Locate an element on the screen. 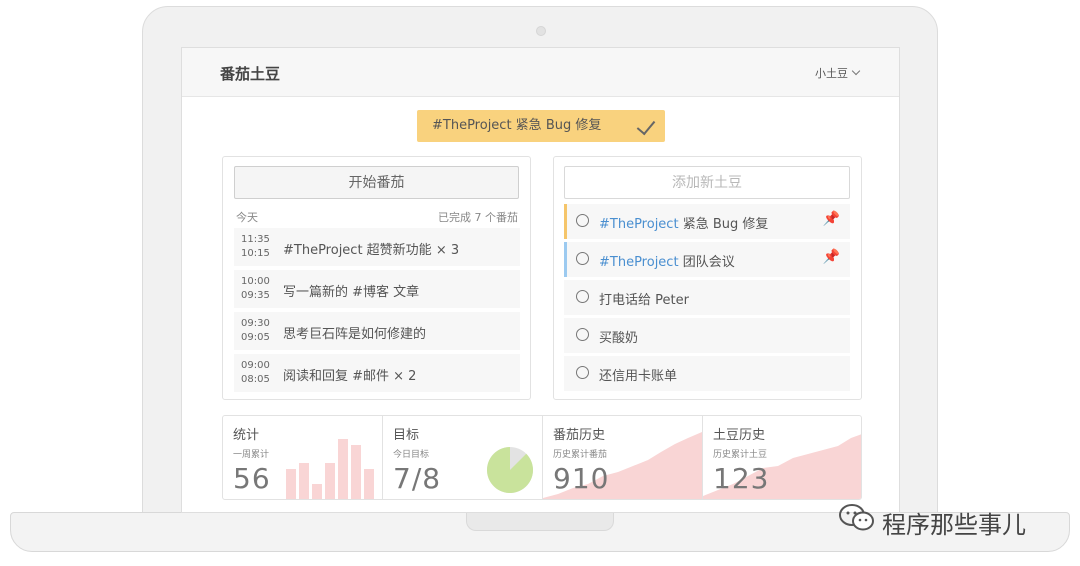 This screenshot has height=566, width=1080. todo-text: 还信用卡账单 is located at coordinates (638, 374).